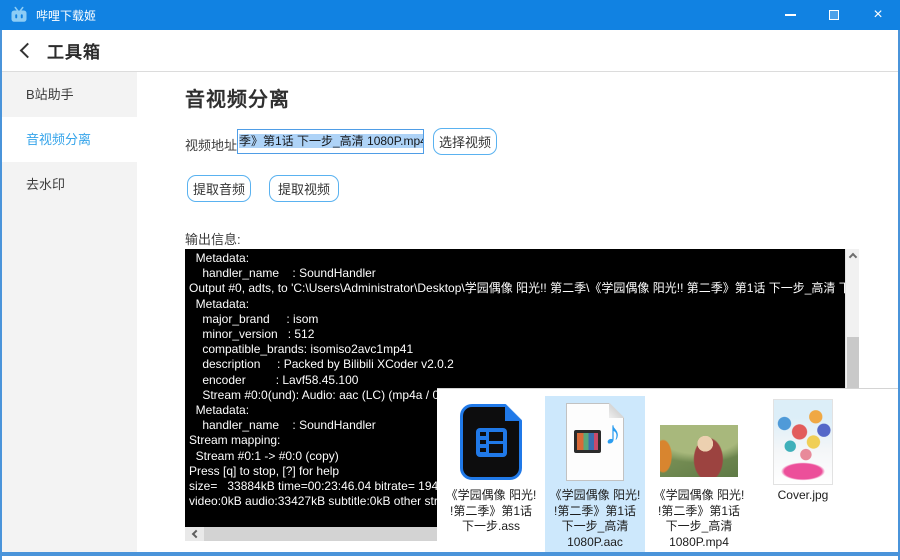 This screenshot has height=560, width=900. What do you see at coordinates (219, 188) in the screenshot?
I see `extract-audio-button: 提取音频` at bounding box center [219, 188].